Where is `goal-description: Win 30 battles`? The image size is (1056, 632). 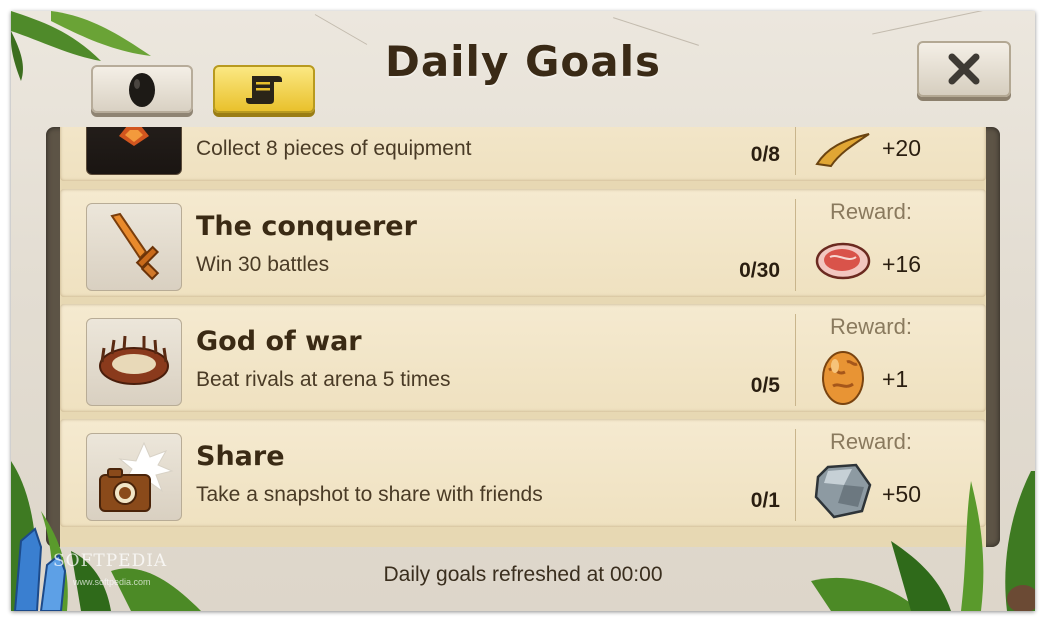
goal-description: Win 30 battles is located at coordinates (263, 264).